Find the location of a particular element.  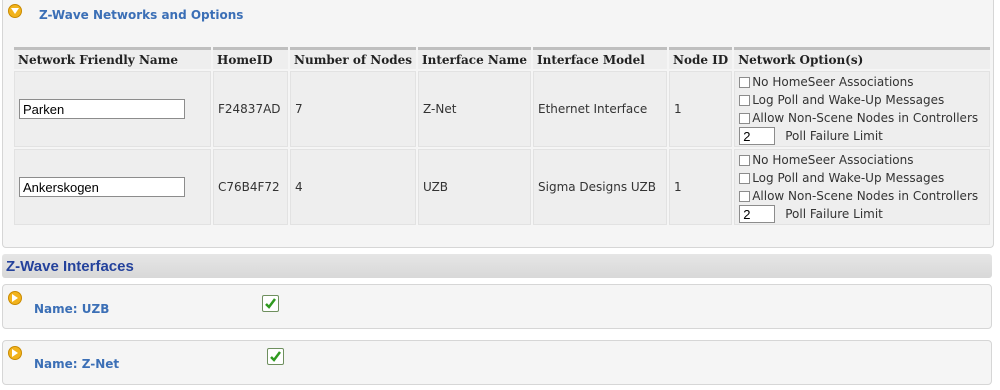

networks-section-title: Z-Wave Networks and Options is located at coordinates (141, 15).